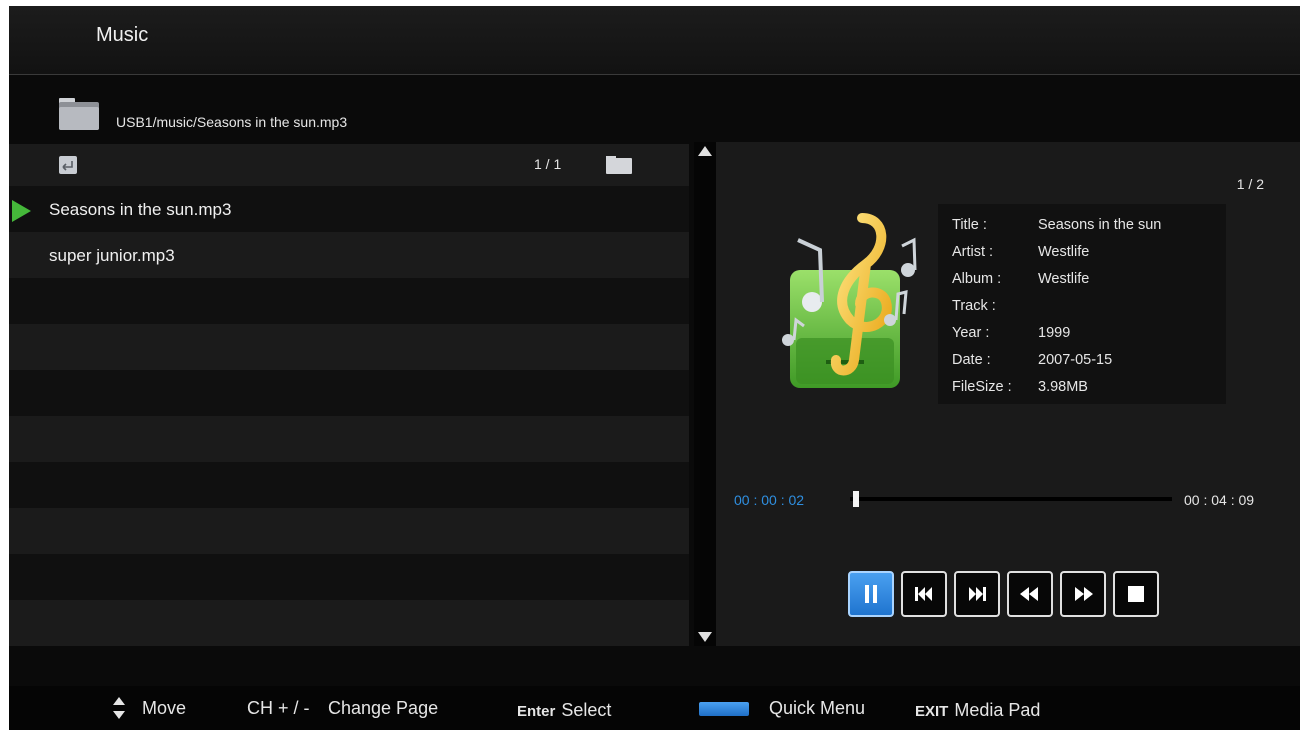  I want to click on scroll-down-icon, so click(705, 637).